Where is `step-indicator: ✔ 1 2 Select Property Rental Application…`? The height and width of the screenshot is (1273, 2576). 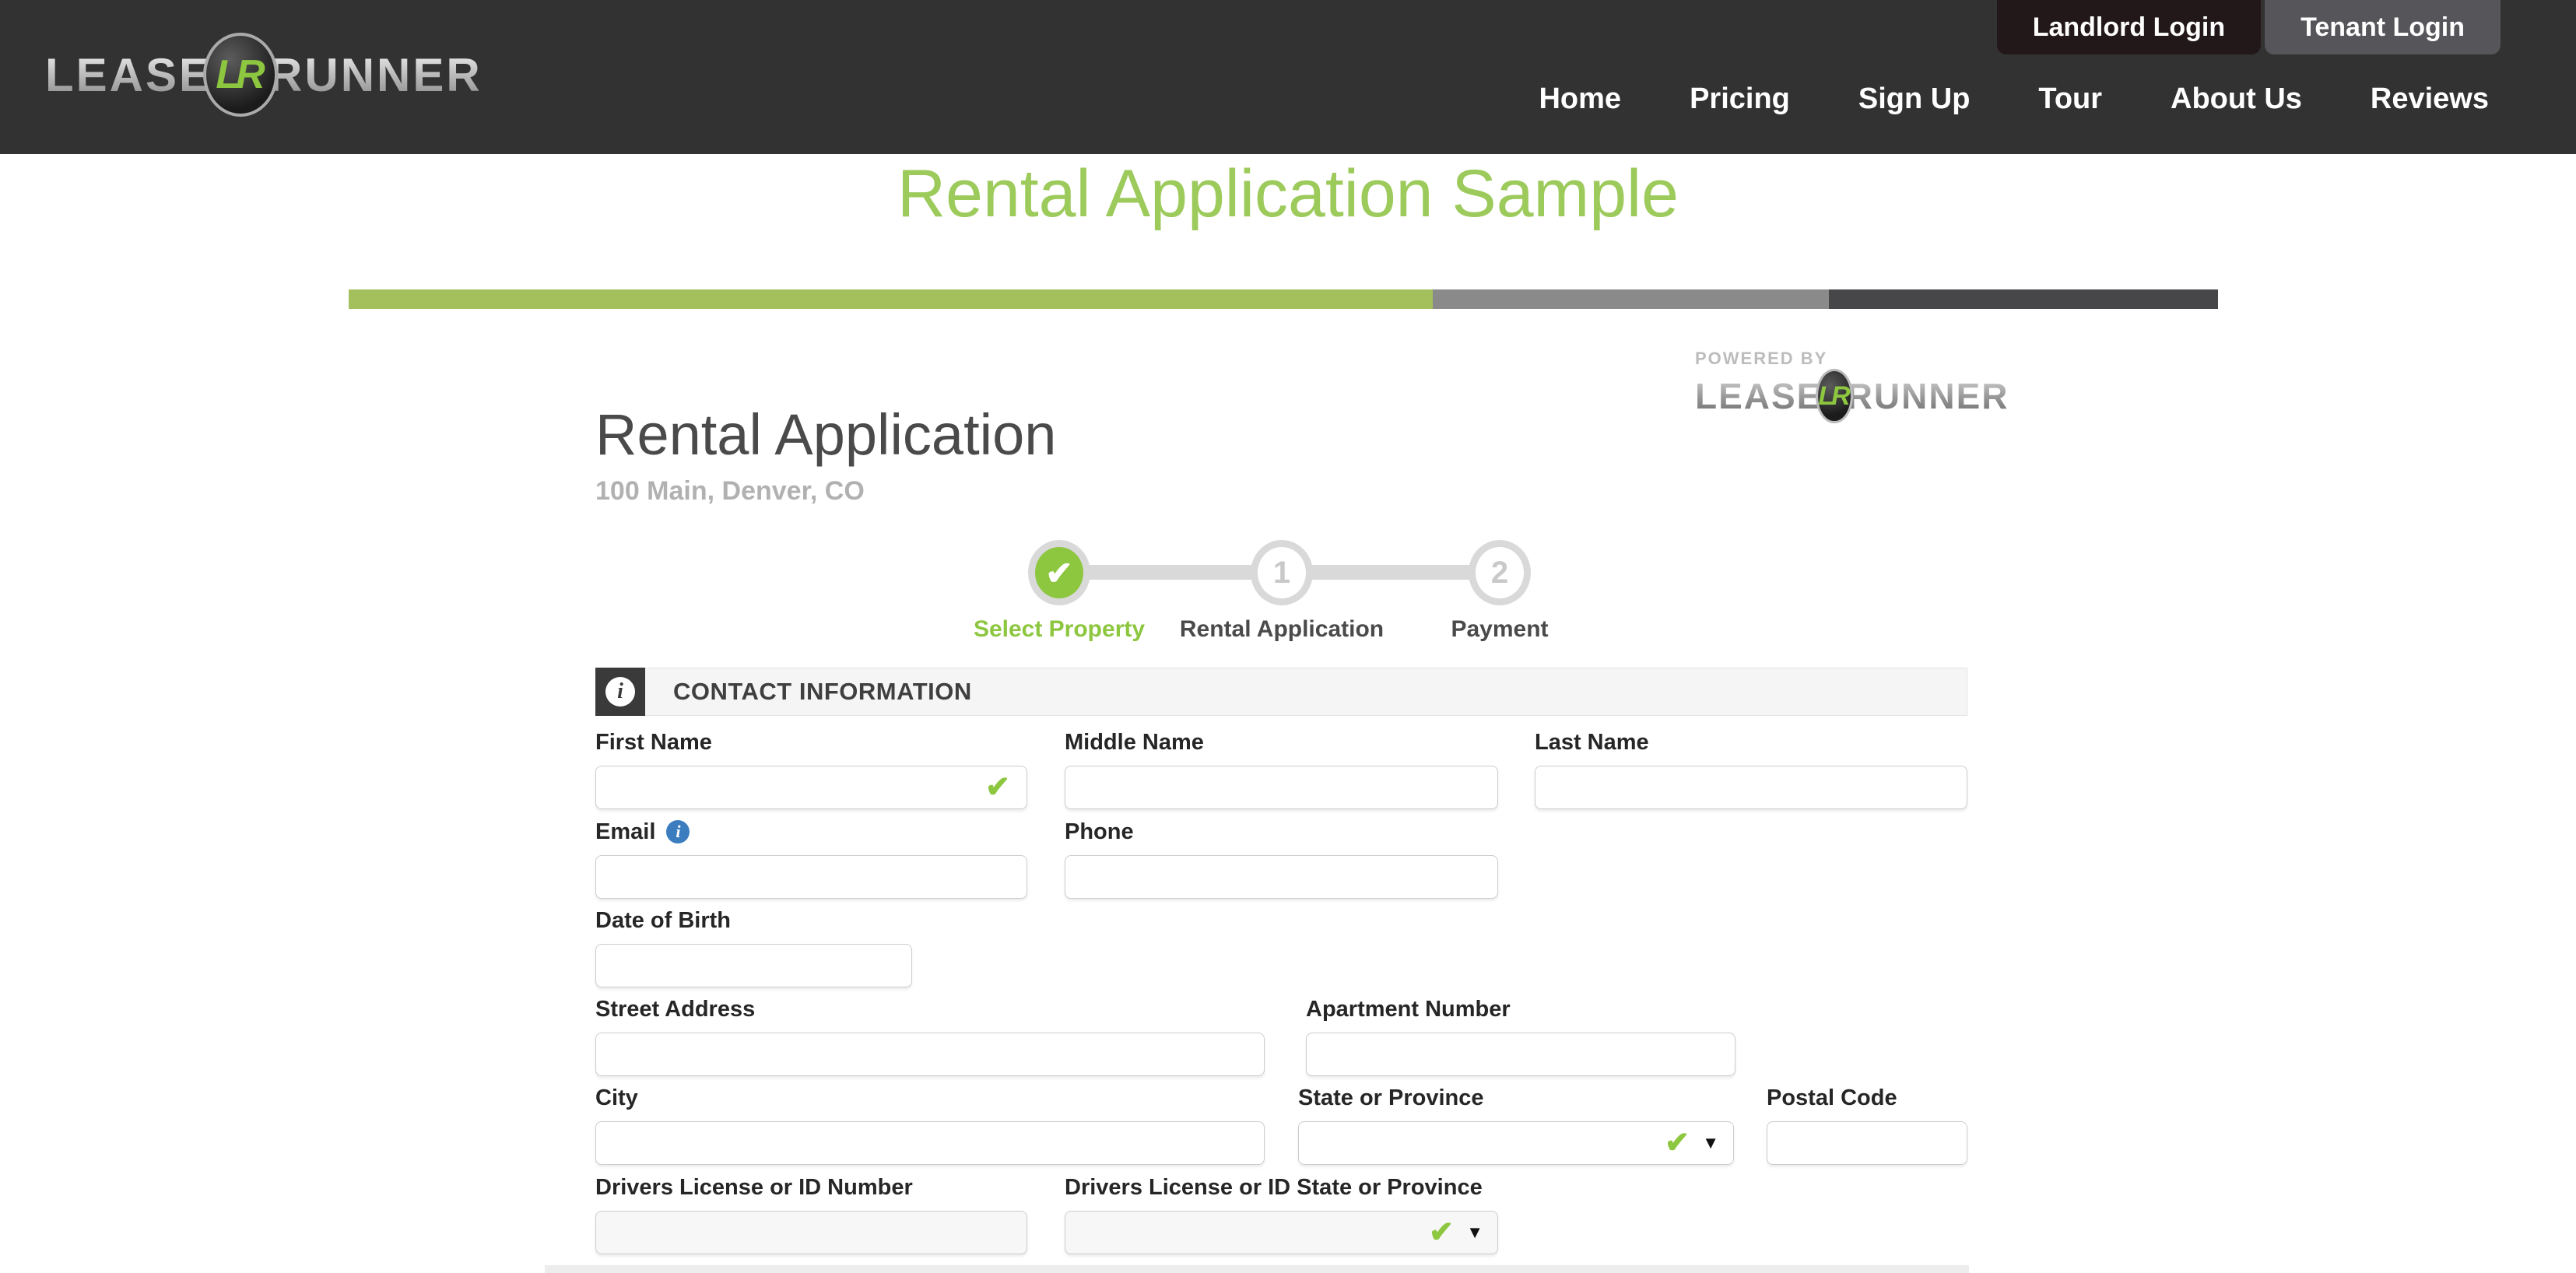 step-indicator: ✔ 1 2 Select Property Rental Application… is located at coordinates (1262, 592).